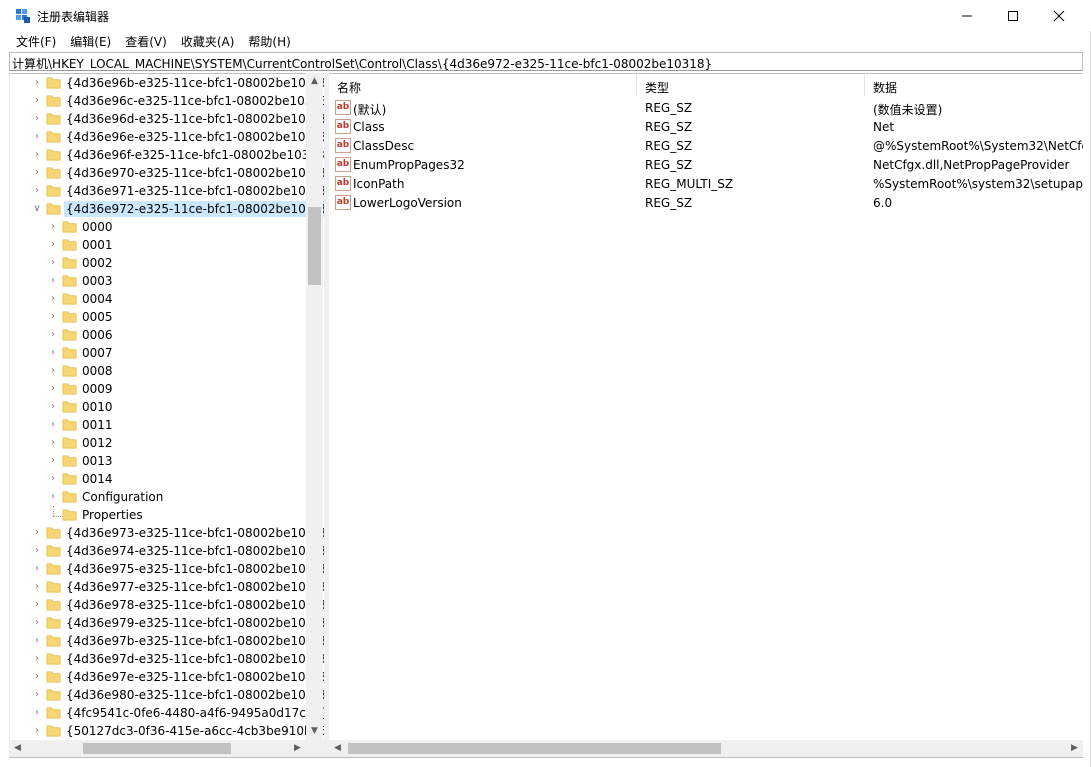  What do you see at coordinates (167, 101) in the screenshot?
I see `tree-item: › {4d36e96c-e325-11ce-bfc1-08002be10318}` at bounding box center [167, 101].